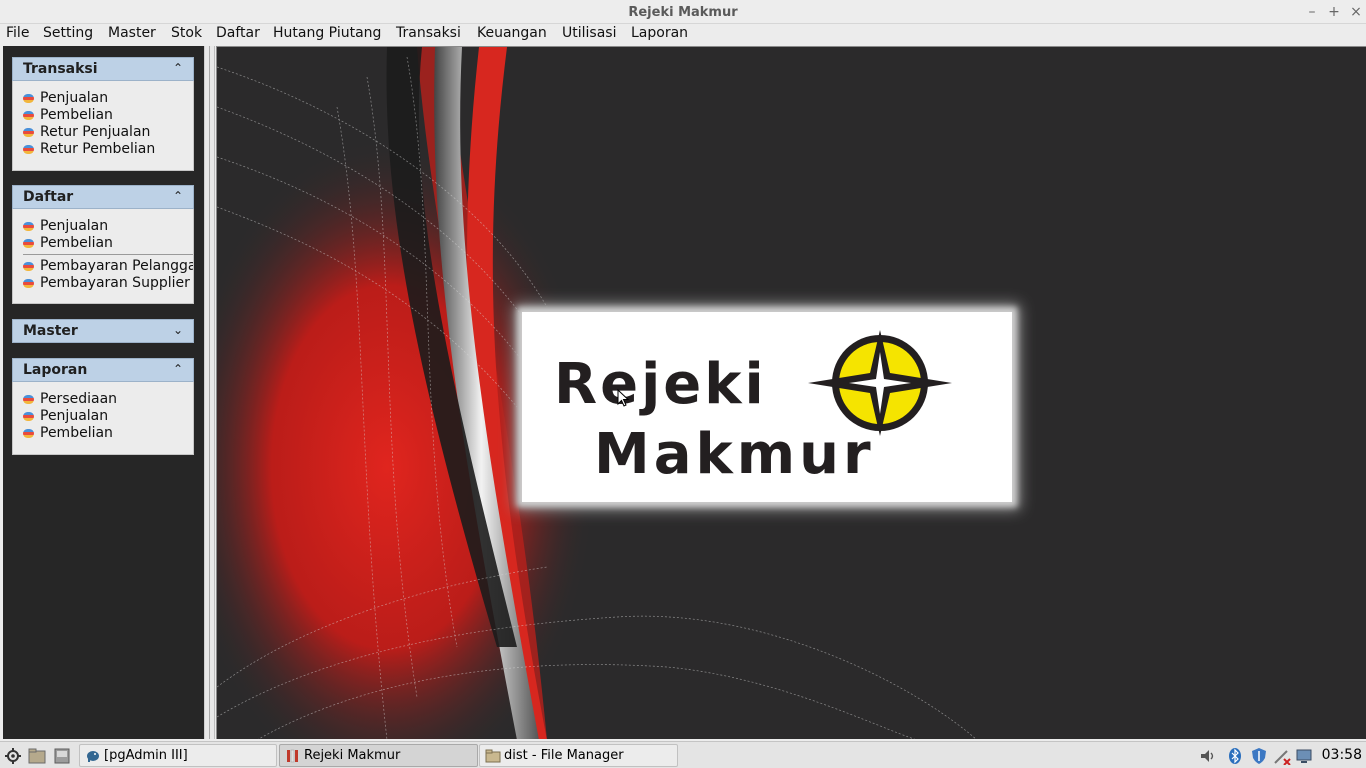 The width and height of the screenshot is (1366, 768). I want to click on menu-master: Master, so click(132, 33).